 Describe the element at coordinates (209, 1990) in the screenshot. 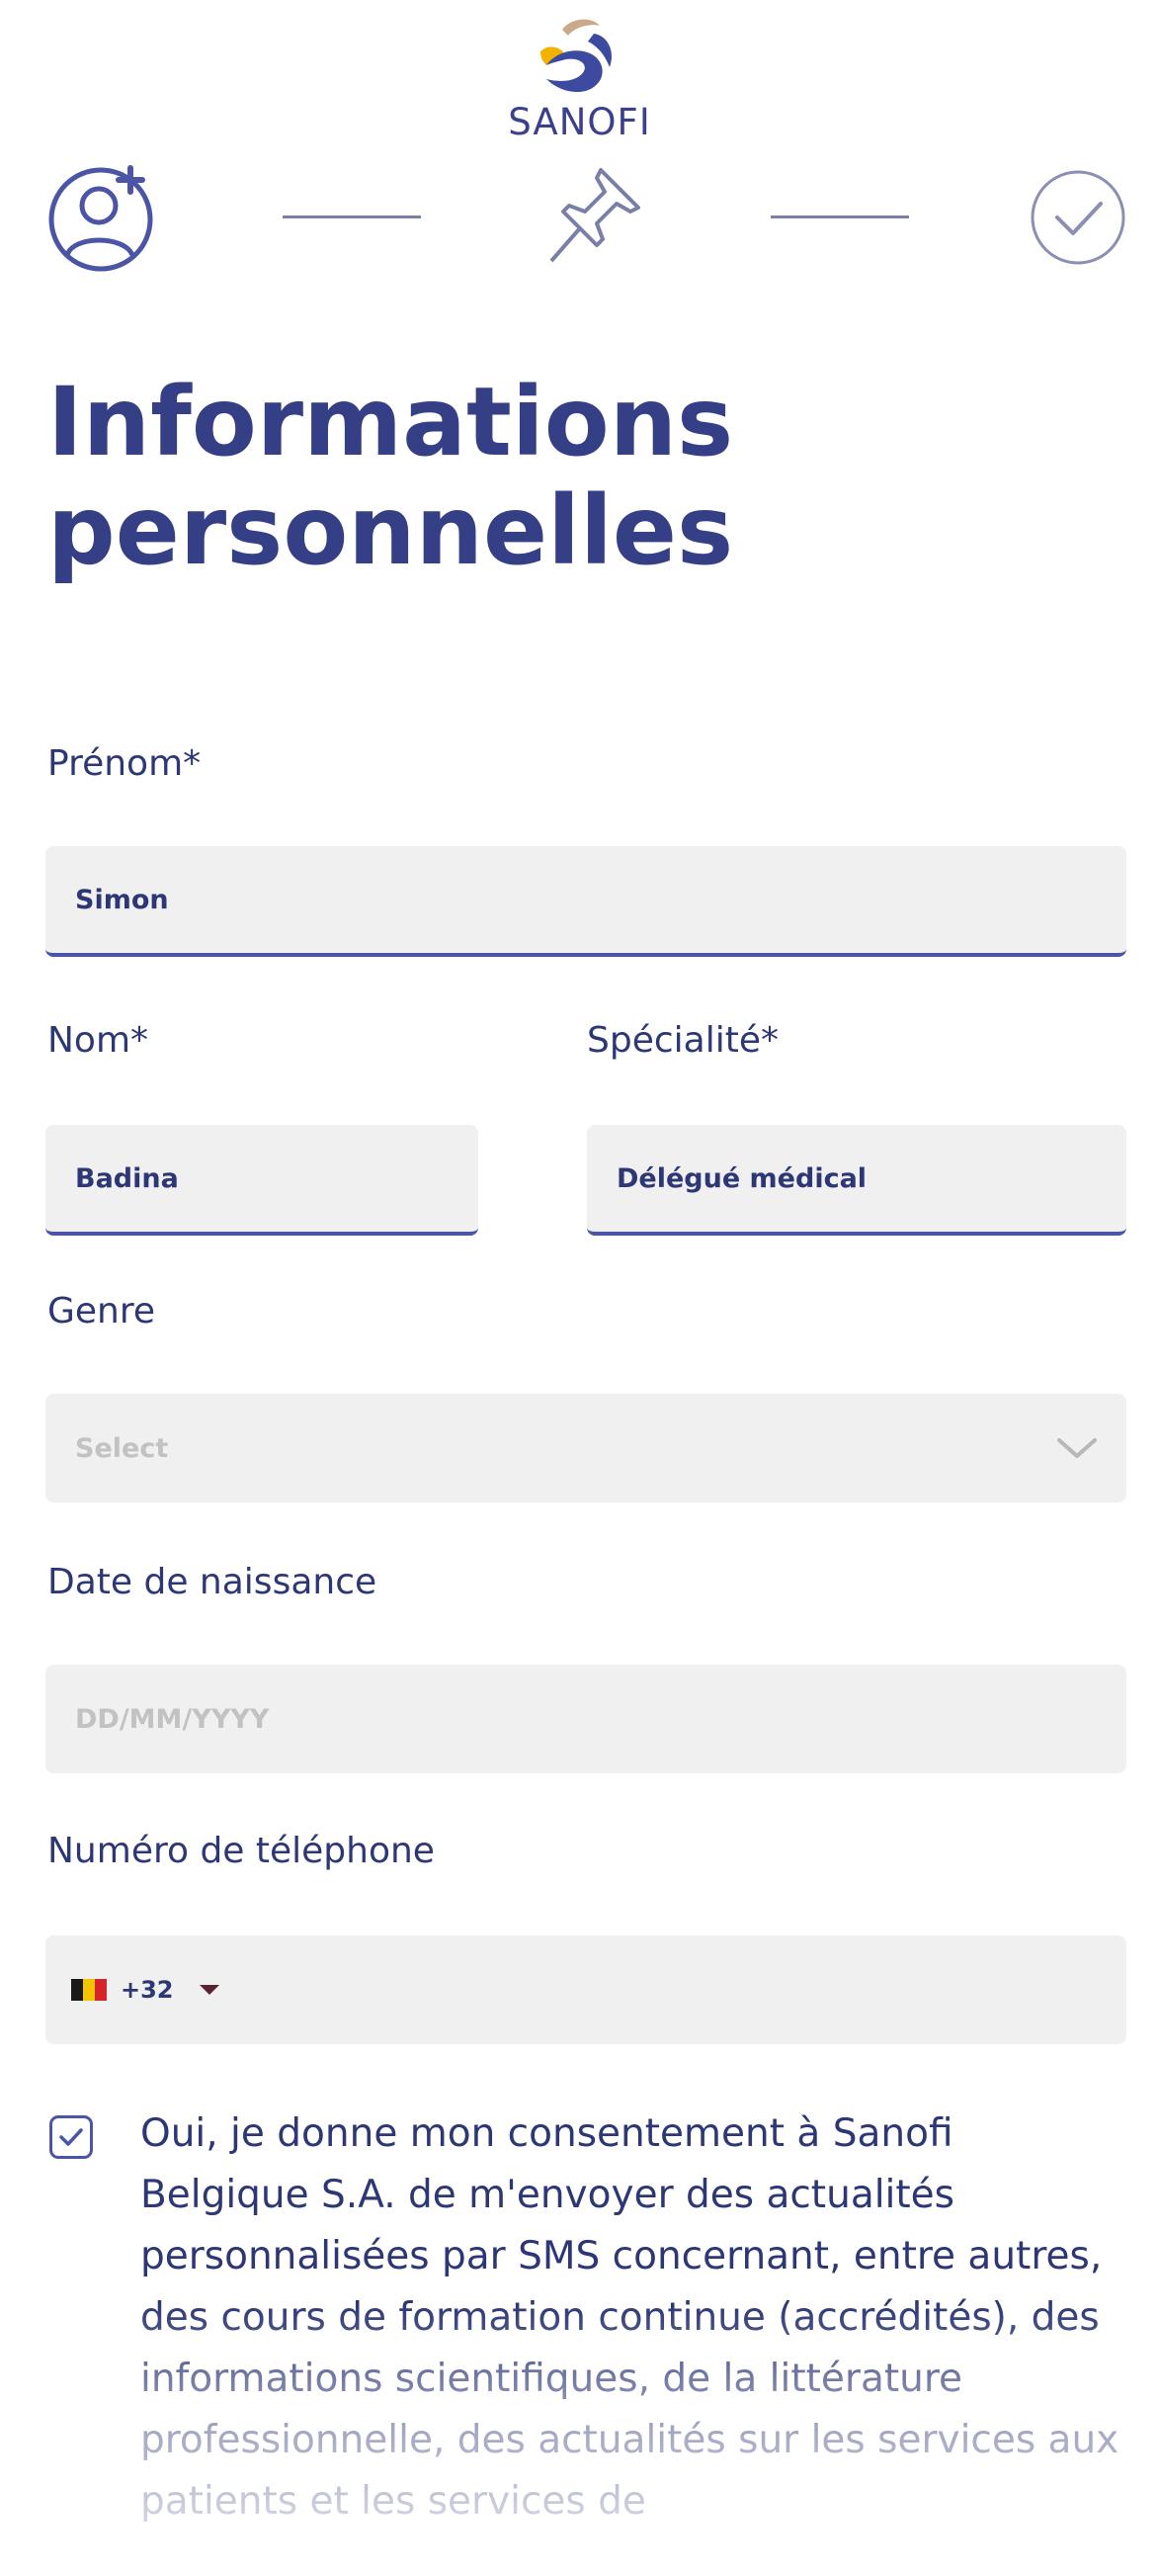

I see `caret-down-icon` at that location.